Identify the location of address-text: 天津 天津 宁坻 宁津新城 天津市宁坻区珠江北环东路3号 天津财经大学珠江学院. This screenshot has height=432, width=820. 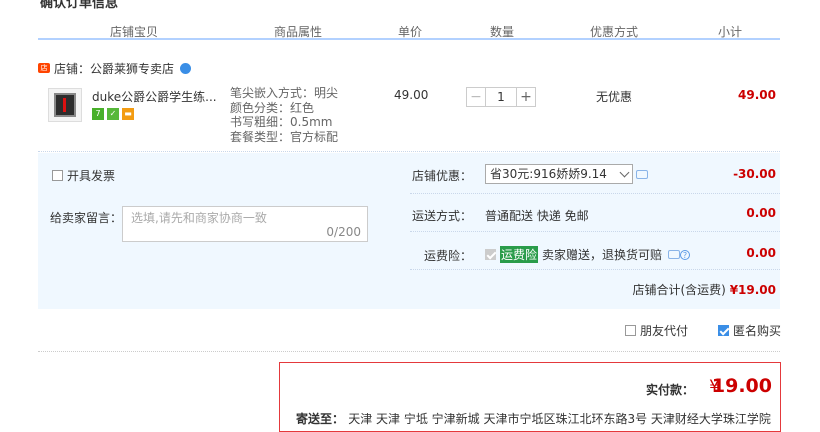
(559, 419).